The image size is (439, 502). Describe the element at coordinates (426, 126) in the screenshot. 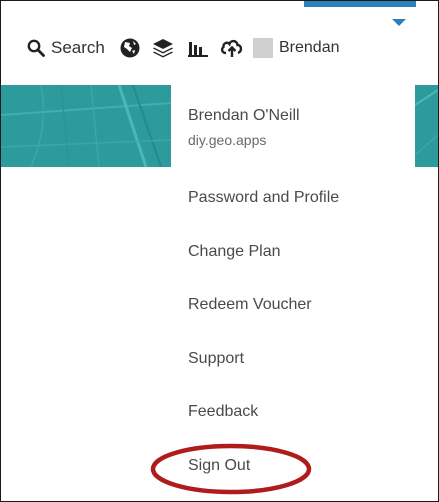

I see `map-background-right` at that location.